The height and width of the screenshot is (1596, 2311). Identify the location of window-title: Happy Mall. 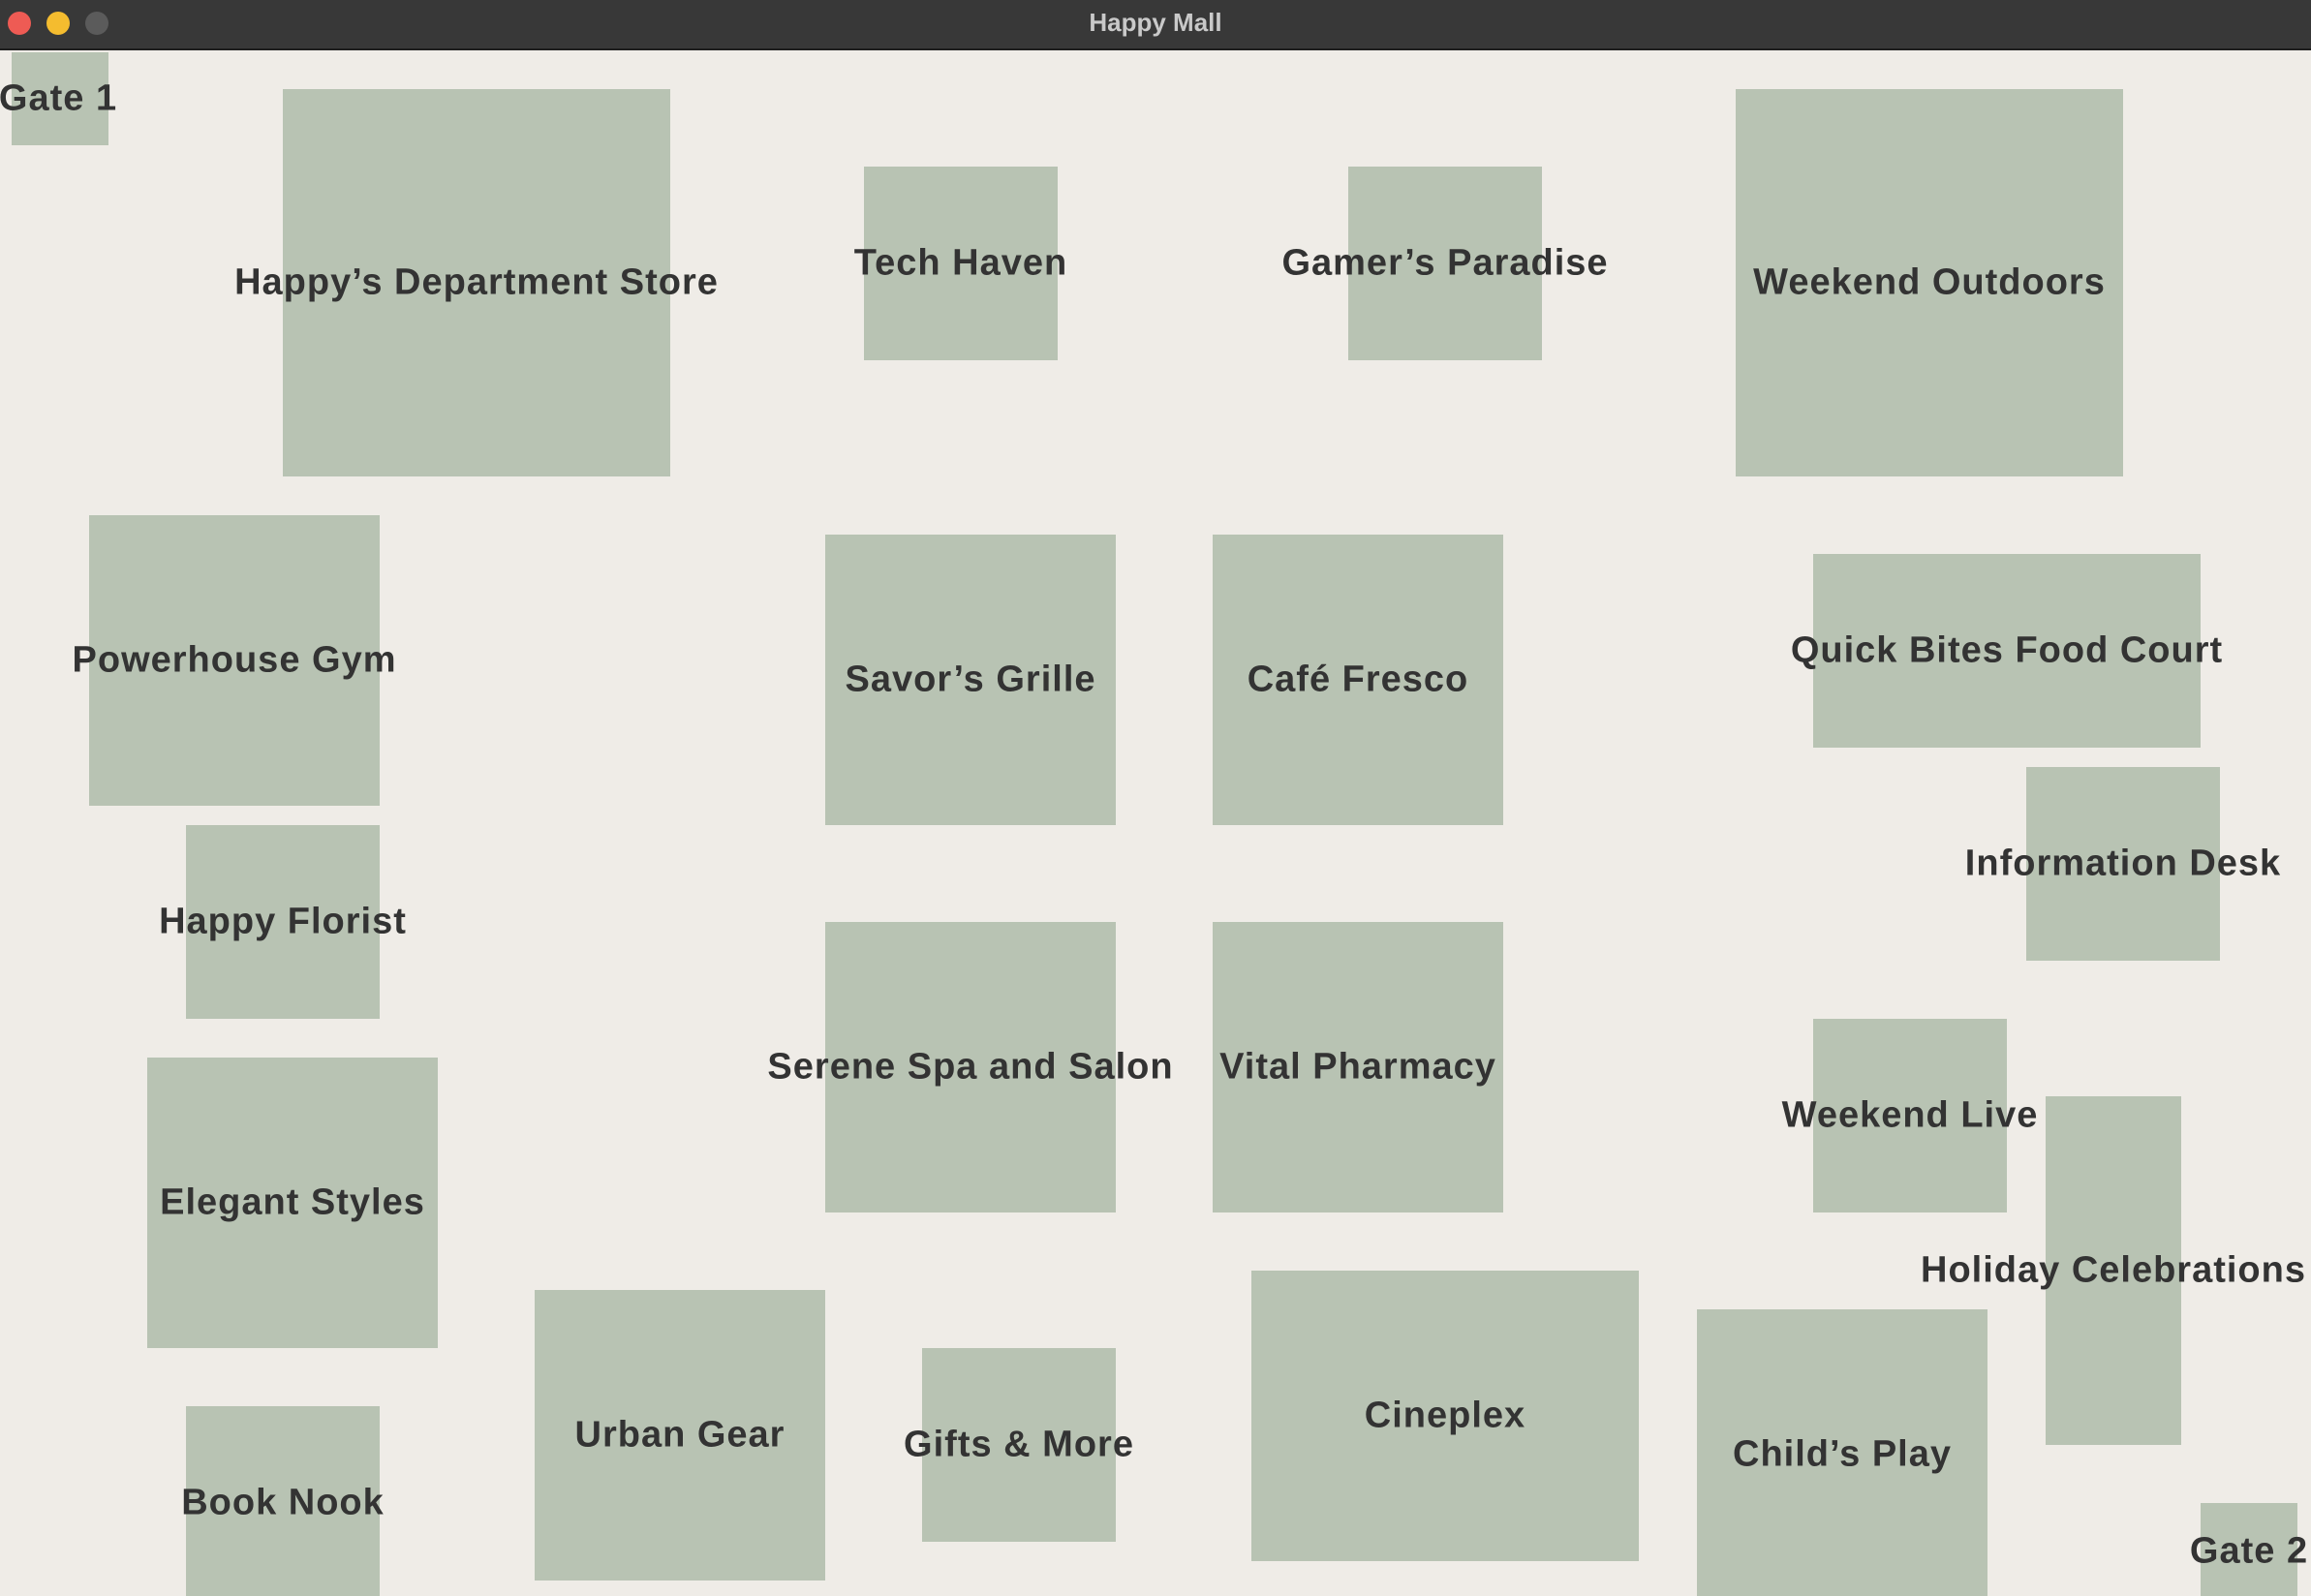
(1155, 22).